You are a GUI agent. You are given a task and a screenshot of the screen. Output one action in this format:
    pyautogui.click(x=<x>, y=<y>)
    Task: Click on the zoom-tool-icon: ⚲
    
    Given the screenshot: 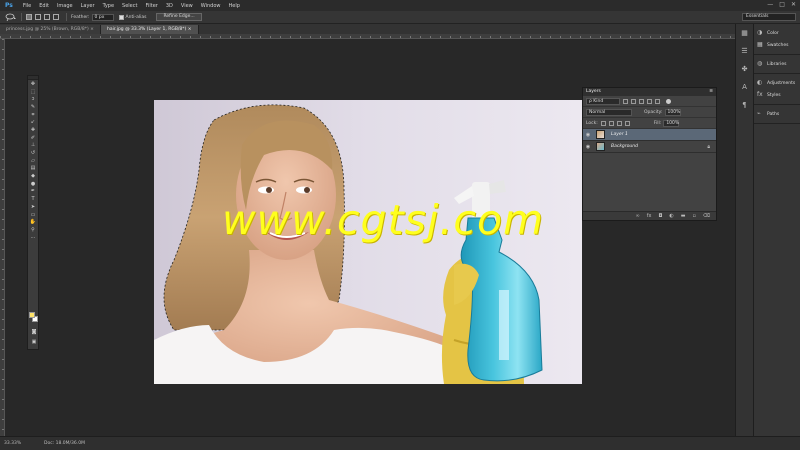 What is the action you would take?
    pyautogui.click(x=33, y=230)
    